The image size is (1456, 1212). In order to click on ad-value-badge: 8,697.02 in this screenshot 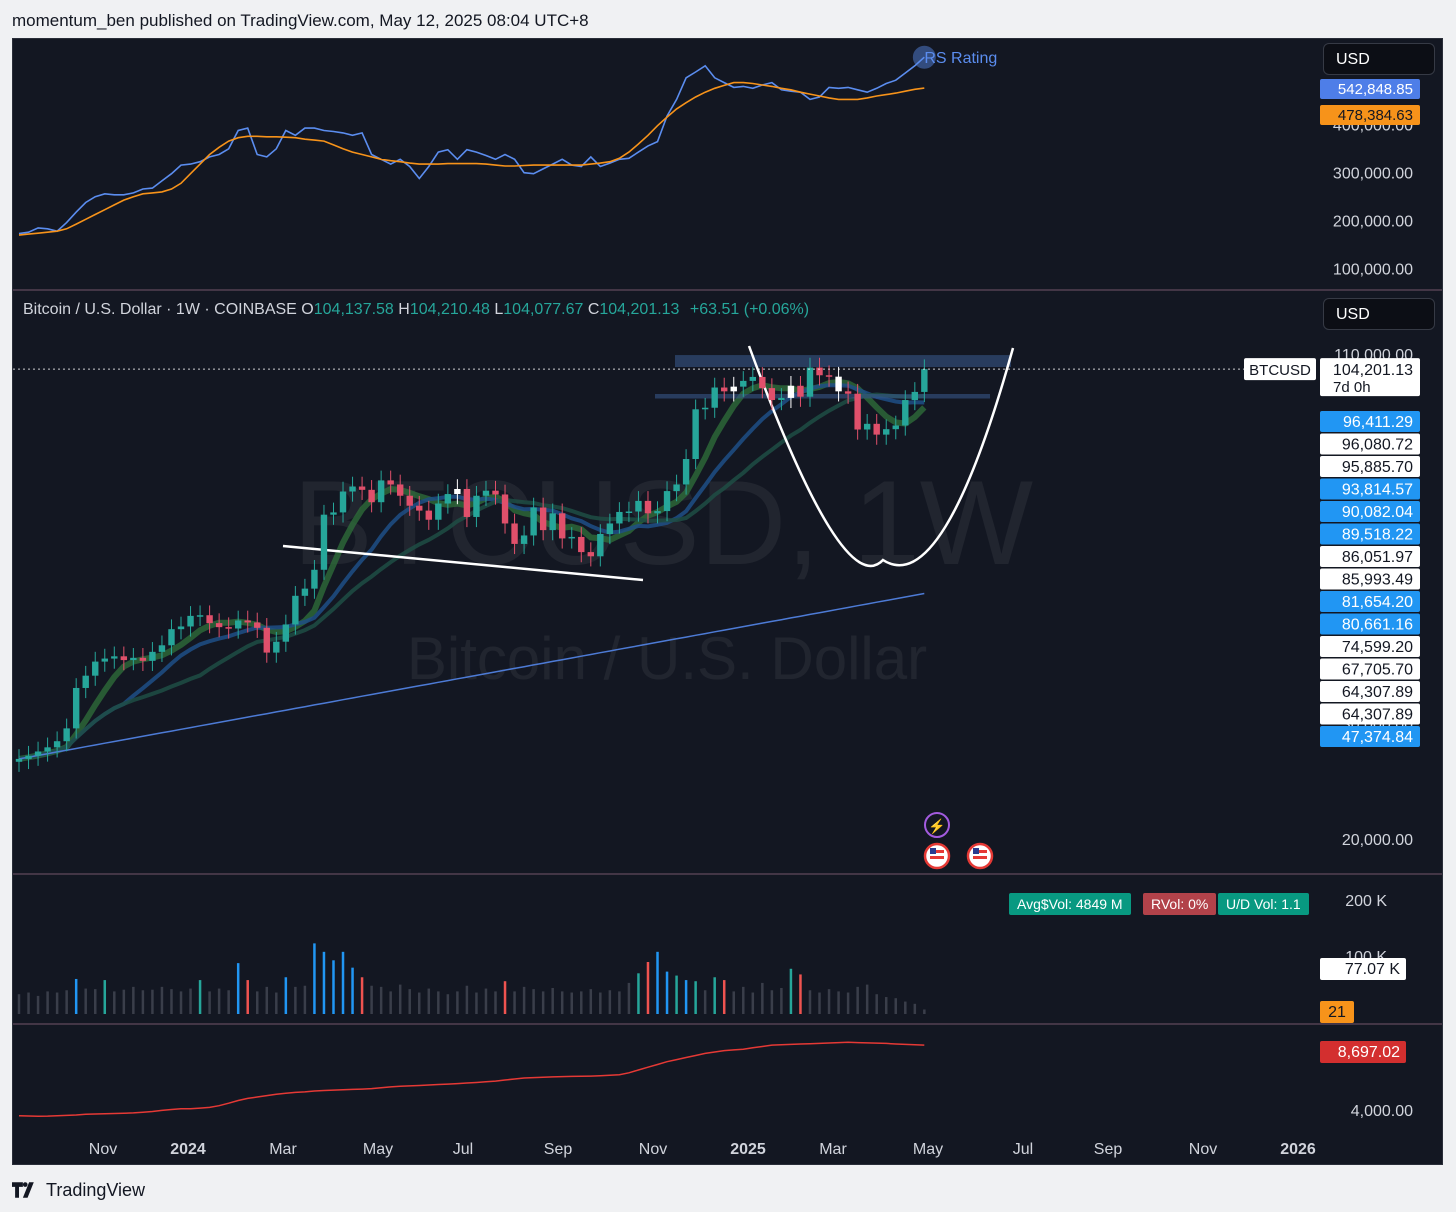, I will do `click(1369, 1052)`.